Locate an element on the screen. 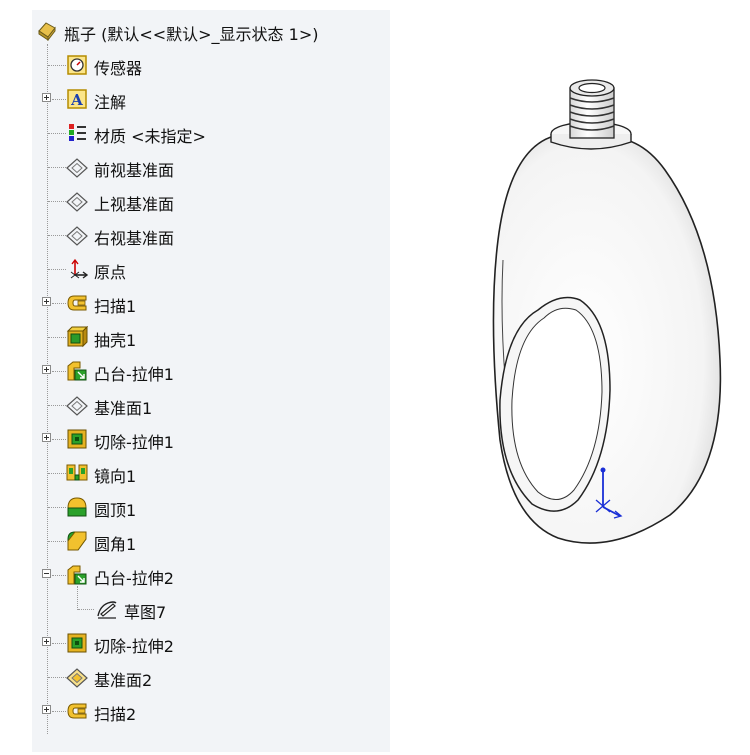  mirror-icon is located at coordinates (77, 472).